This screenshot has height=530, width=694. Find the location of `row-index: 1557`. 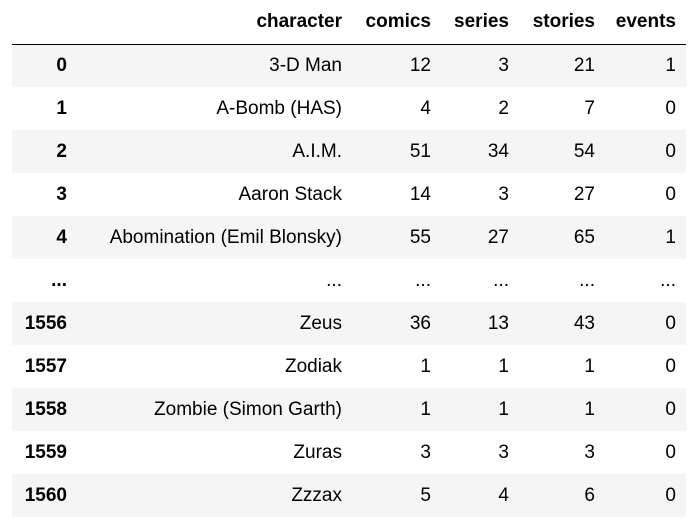

row-index: 1557 is located at coordinates (45, 366).